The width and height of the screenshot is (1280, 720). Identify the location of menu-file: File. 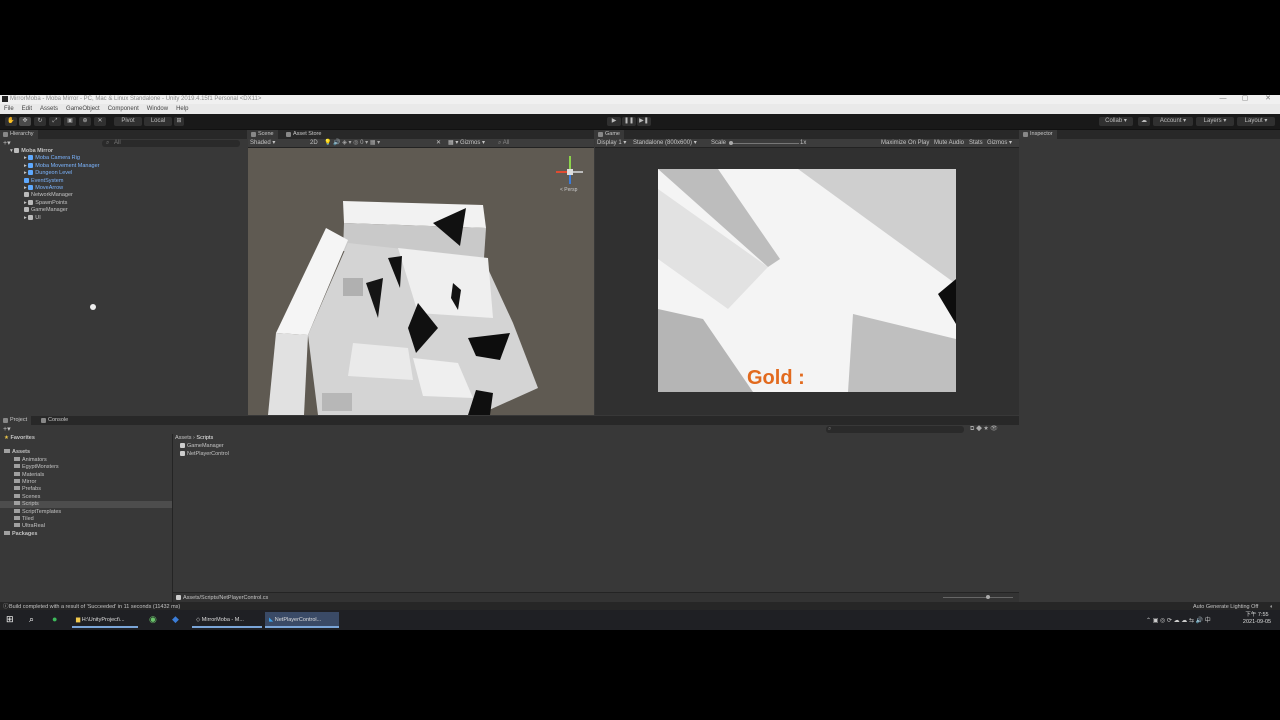
(9, 109).